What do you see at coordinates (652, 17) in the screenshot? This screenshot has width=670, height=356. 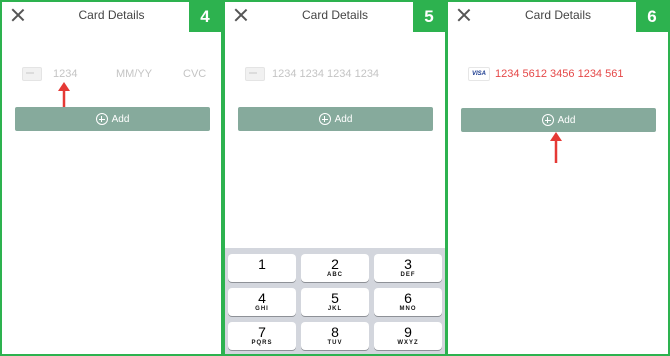 I see `step-badge: 6` at bounding box center [652, 17].